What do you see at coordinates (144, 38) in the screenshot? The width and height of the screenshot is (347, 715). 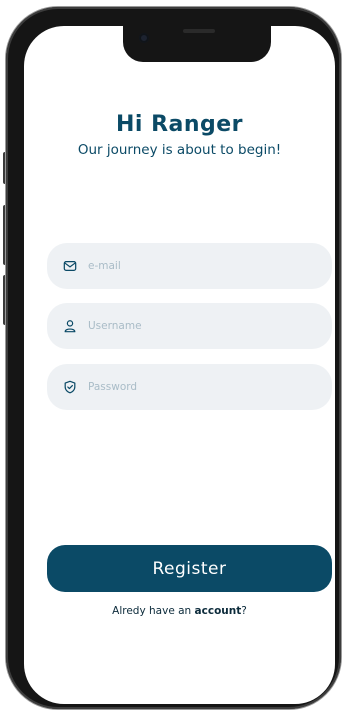 I see `front-camera-icon` at bounding box center [144, 38].